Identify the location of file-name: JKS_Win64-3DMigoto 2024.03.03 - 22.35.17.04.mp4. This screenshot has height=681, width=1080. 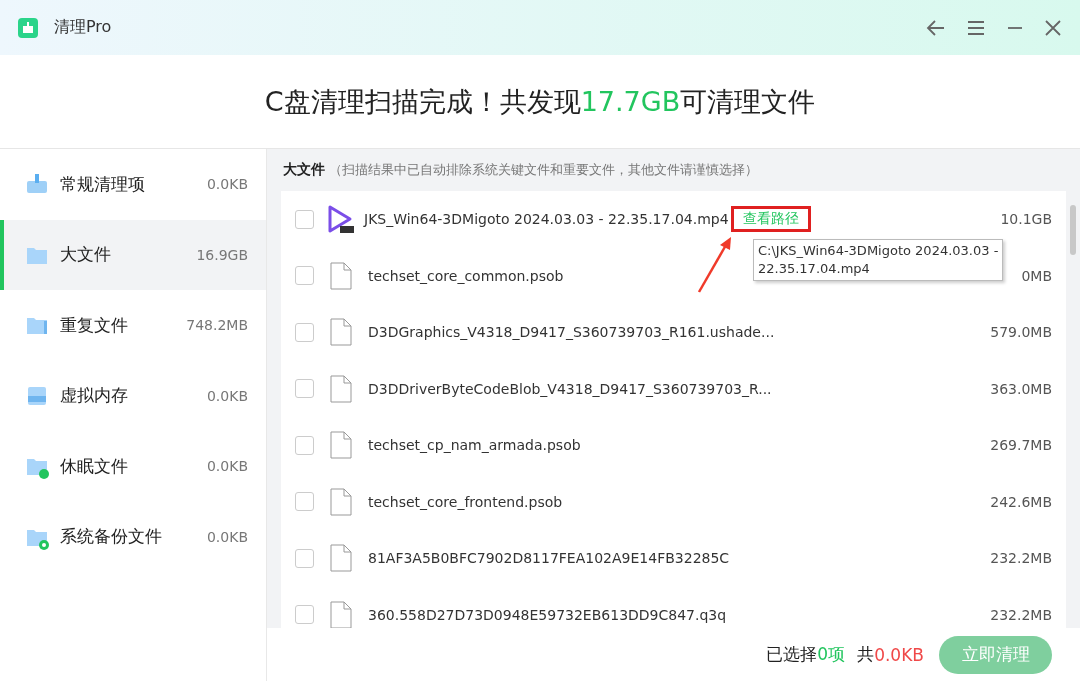
(546, 219).